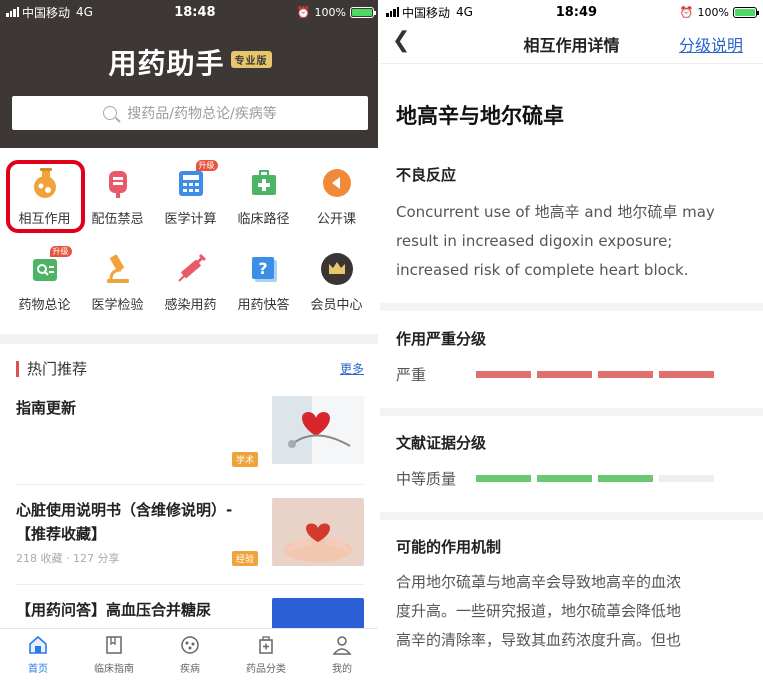 The width and height of the screenshot is (763, 680). I want to click on severity-label: 严重, so click(411, 375).